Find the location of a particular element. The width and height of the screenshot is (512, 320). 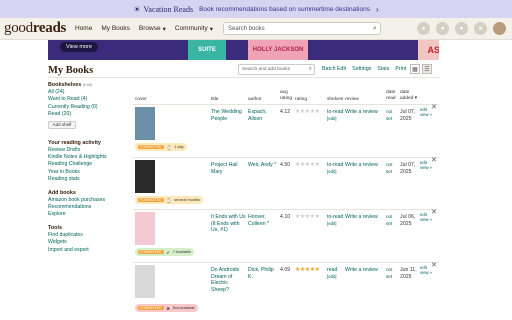

list-view-icon: ☰ is located at coordinates (427, 69).